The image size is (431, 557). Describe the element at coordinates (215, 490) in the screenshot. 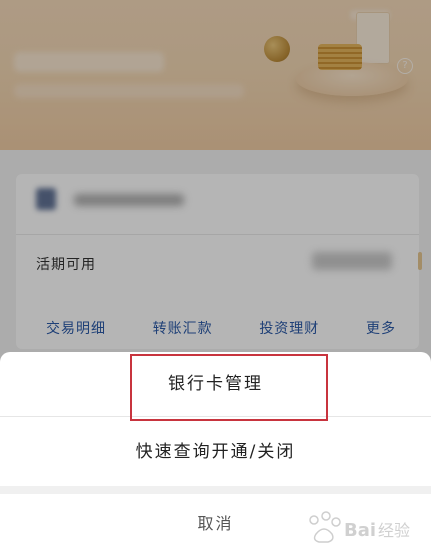

I see `sheet-gap` at that location.